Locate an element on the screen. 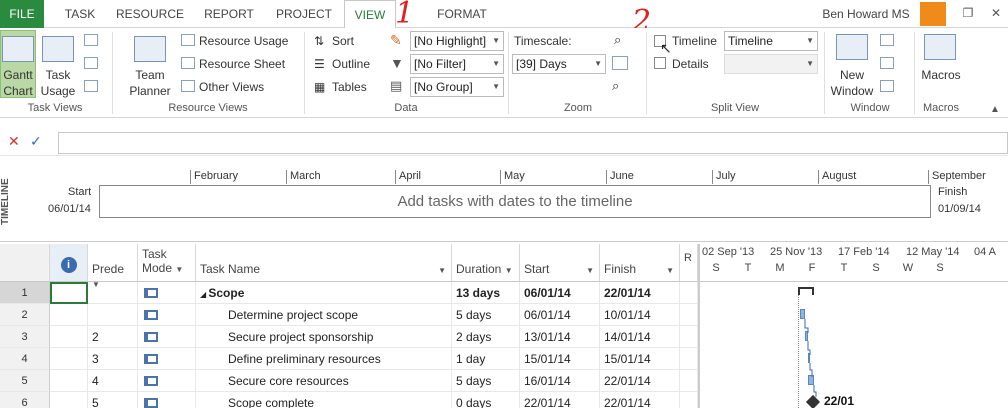  outline-button: Outline is located at coordinates (351, 64).